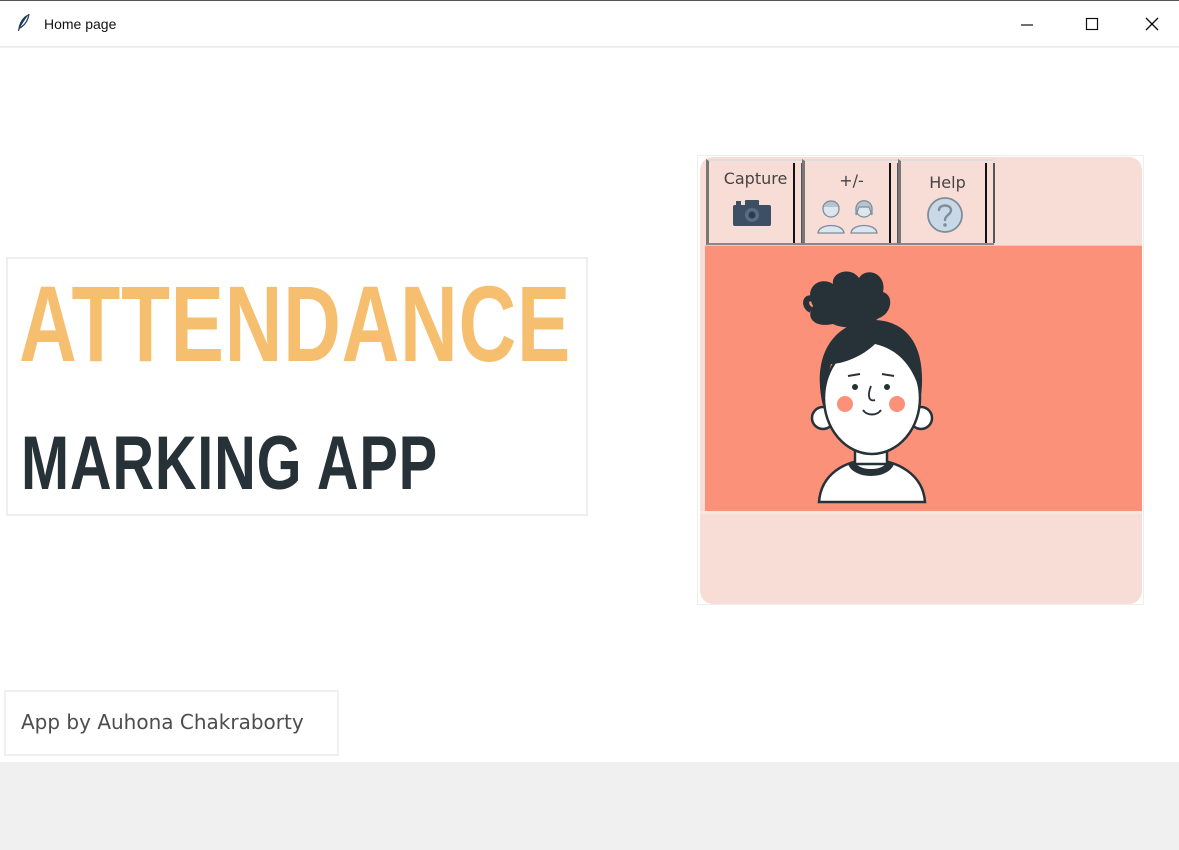 The width and height of the screenshot is (1179, 850). Describe the element at coordinates (851, 180) in the screenshot. I see `add-remove-label: +/-` at that location.